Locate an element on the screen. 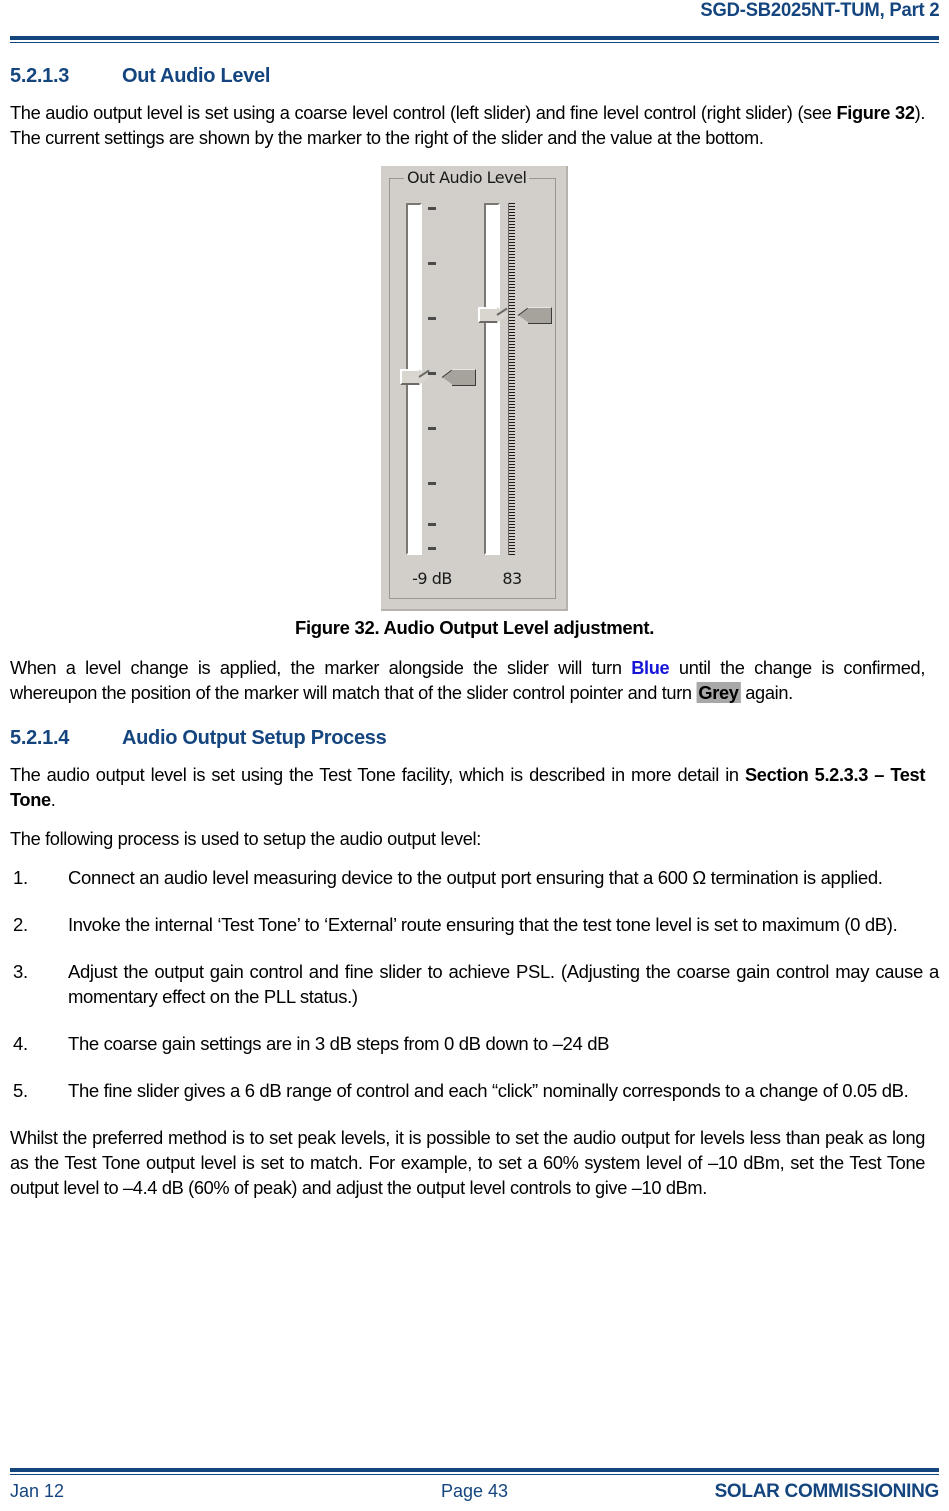 This screenshot has width=949, height=1511. footer-row: Jan 12 Page 43 SOLAR COMMISSIONING is located at coordinates (474, 1492).